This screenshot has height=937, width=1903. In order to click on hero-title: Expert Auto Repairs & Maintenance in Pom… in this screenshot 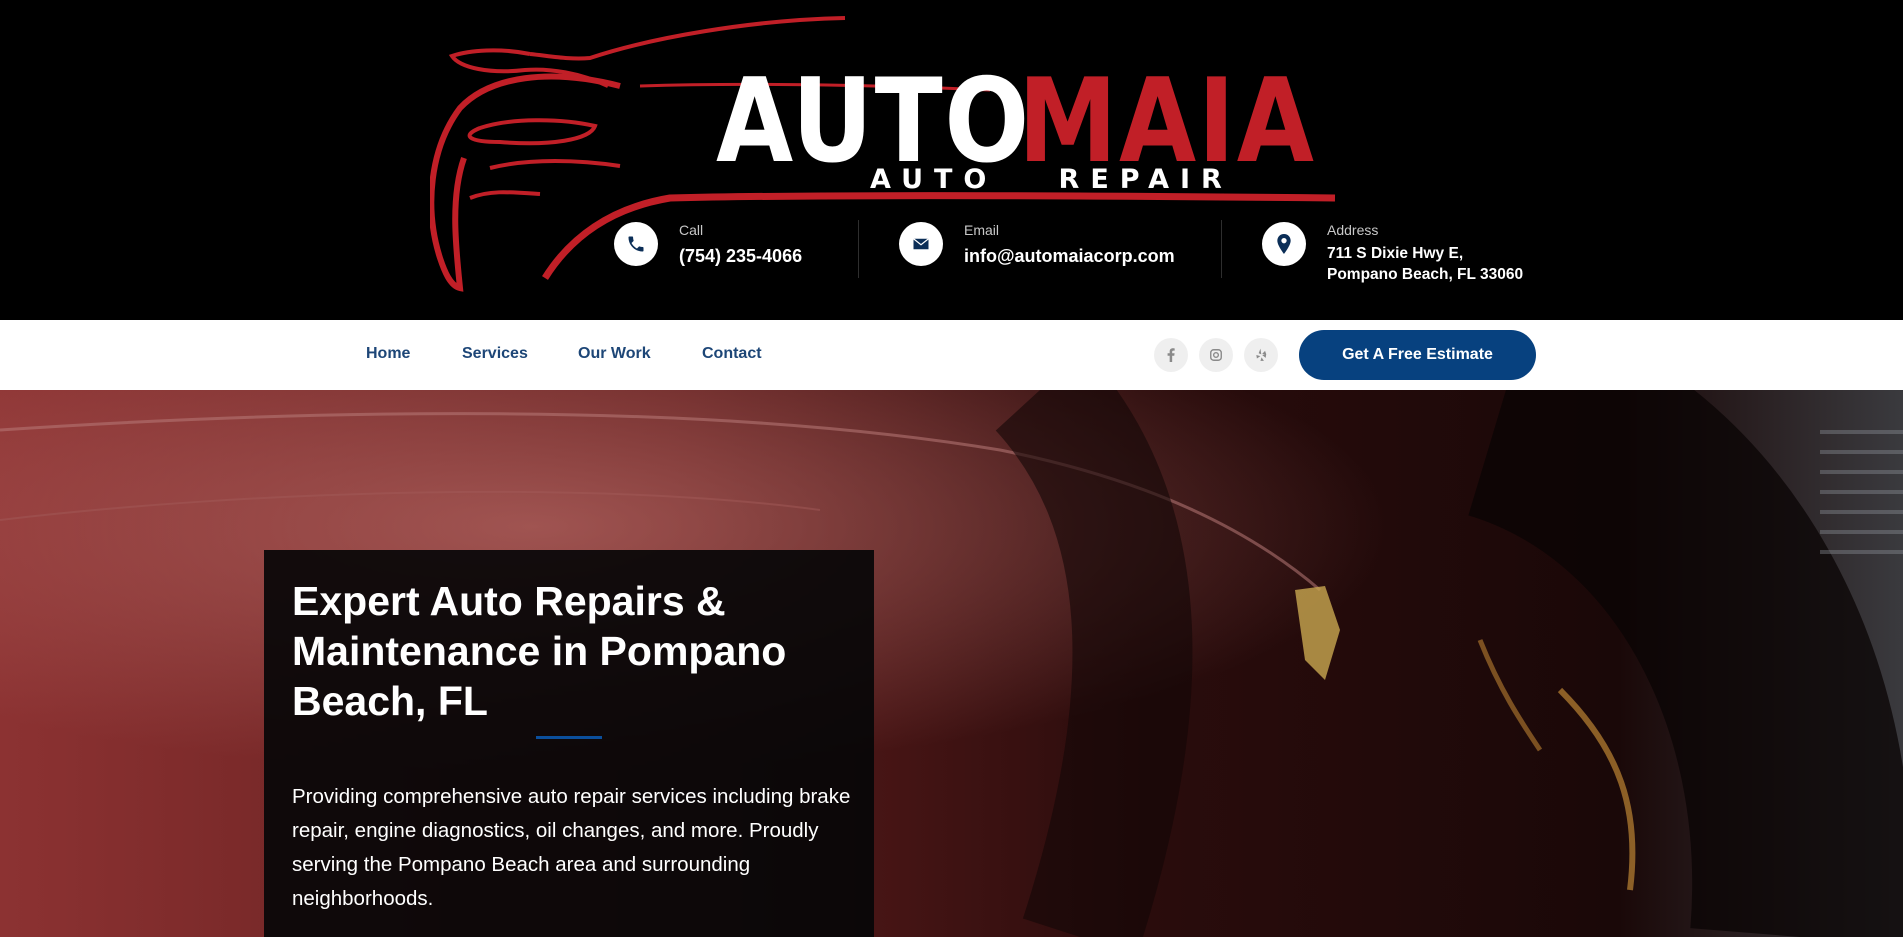, I will do `click(539, 651)`.